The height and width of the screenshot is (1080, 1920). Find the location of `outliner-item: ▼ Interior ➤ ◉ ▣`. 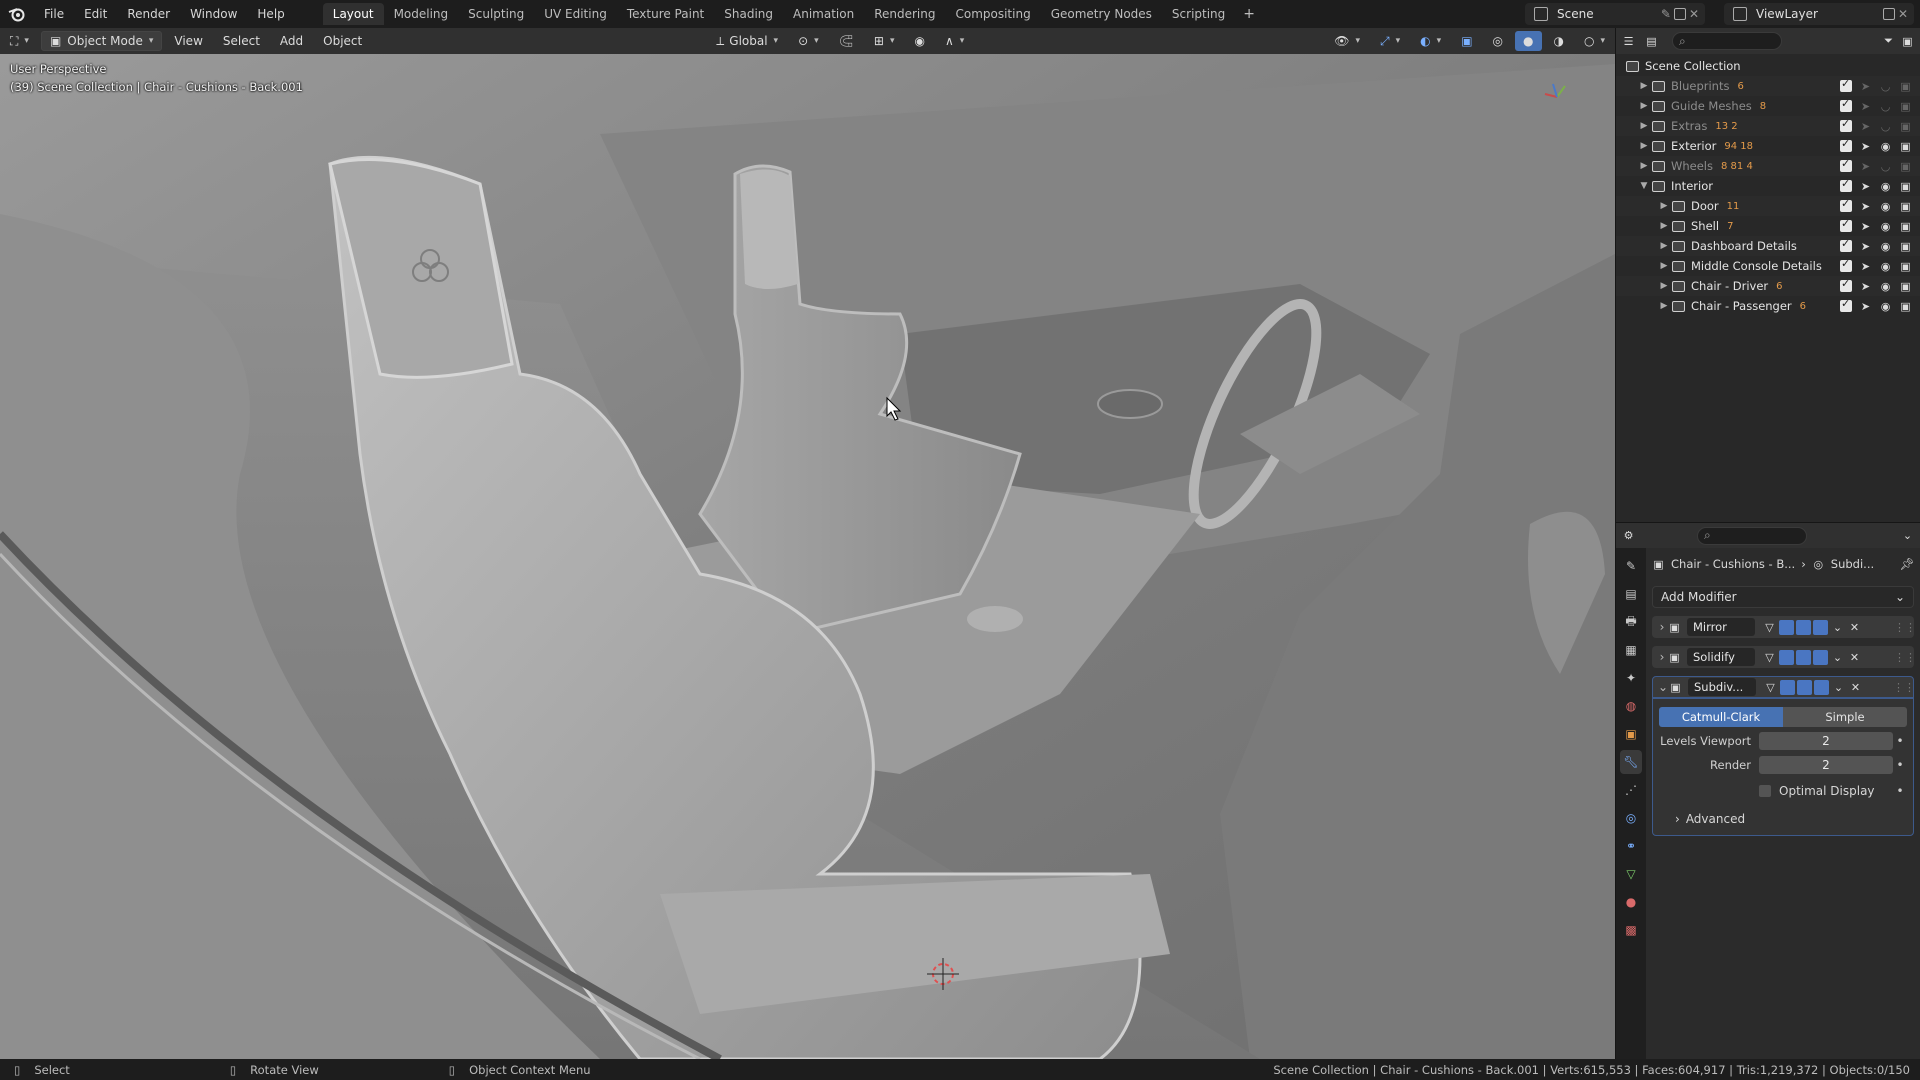

outliner-item: ▼ Interior ➤ ◉ ▣ is located at coordinates (1768, 186).